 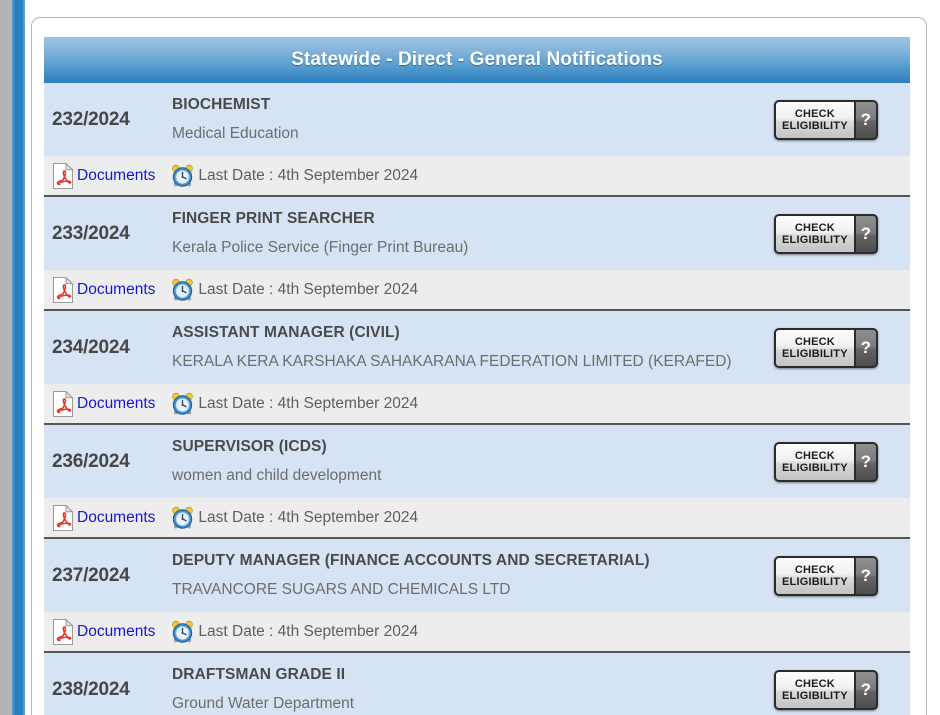 I want to click on page-left-blue-rail, so click(x=18, y=357).